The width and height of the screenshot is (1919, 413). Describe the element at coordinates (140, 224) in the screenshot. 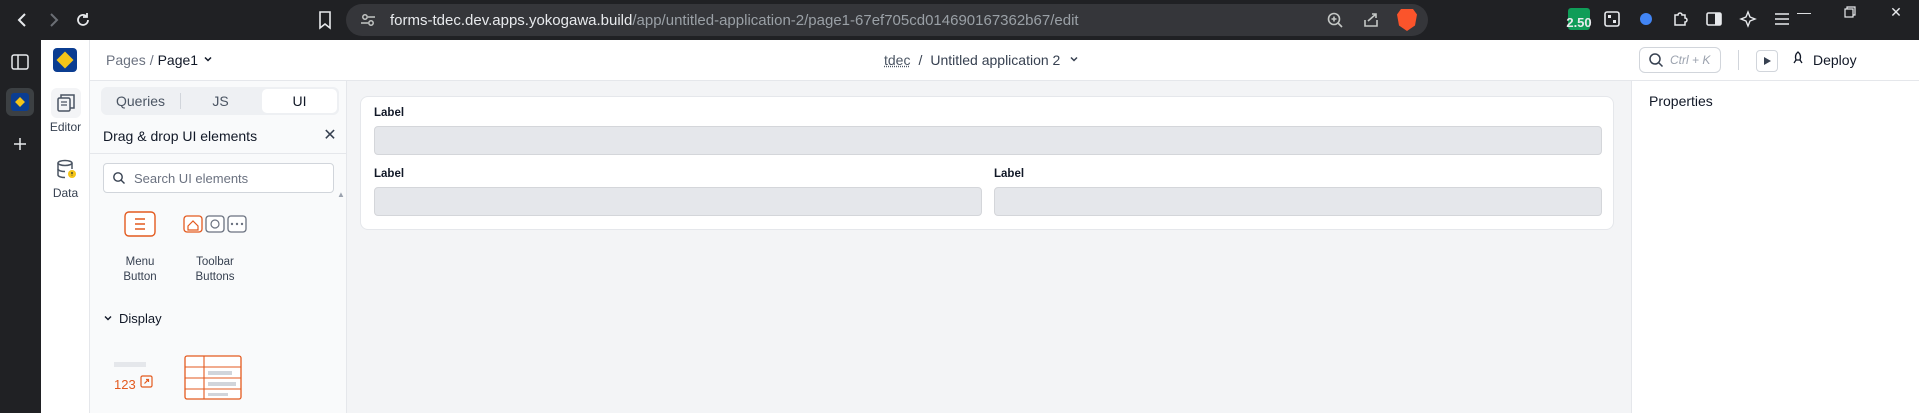

I see `menu-button-thumb-icon` at that location.